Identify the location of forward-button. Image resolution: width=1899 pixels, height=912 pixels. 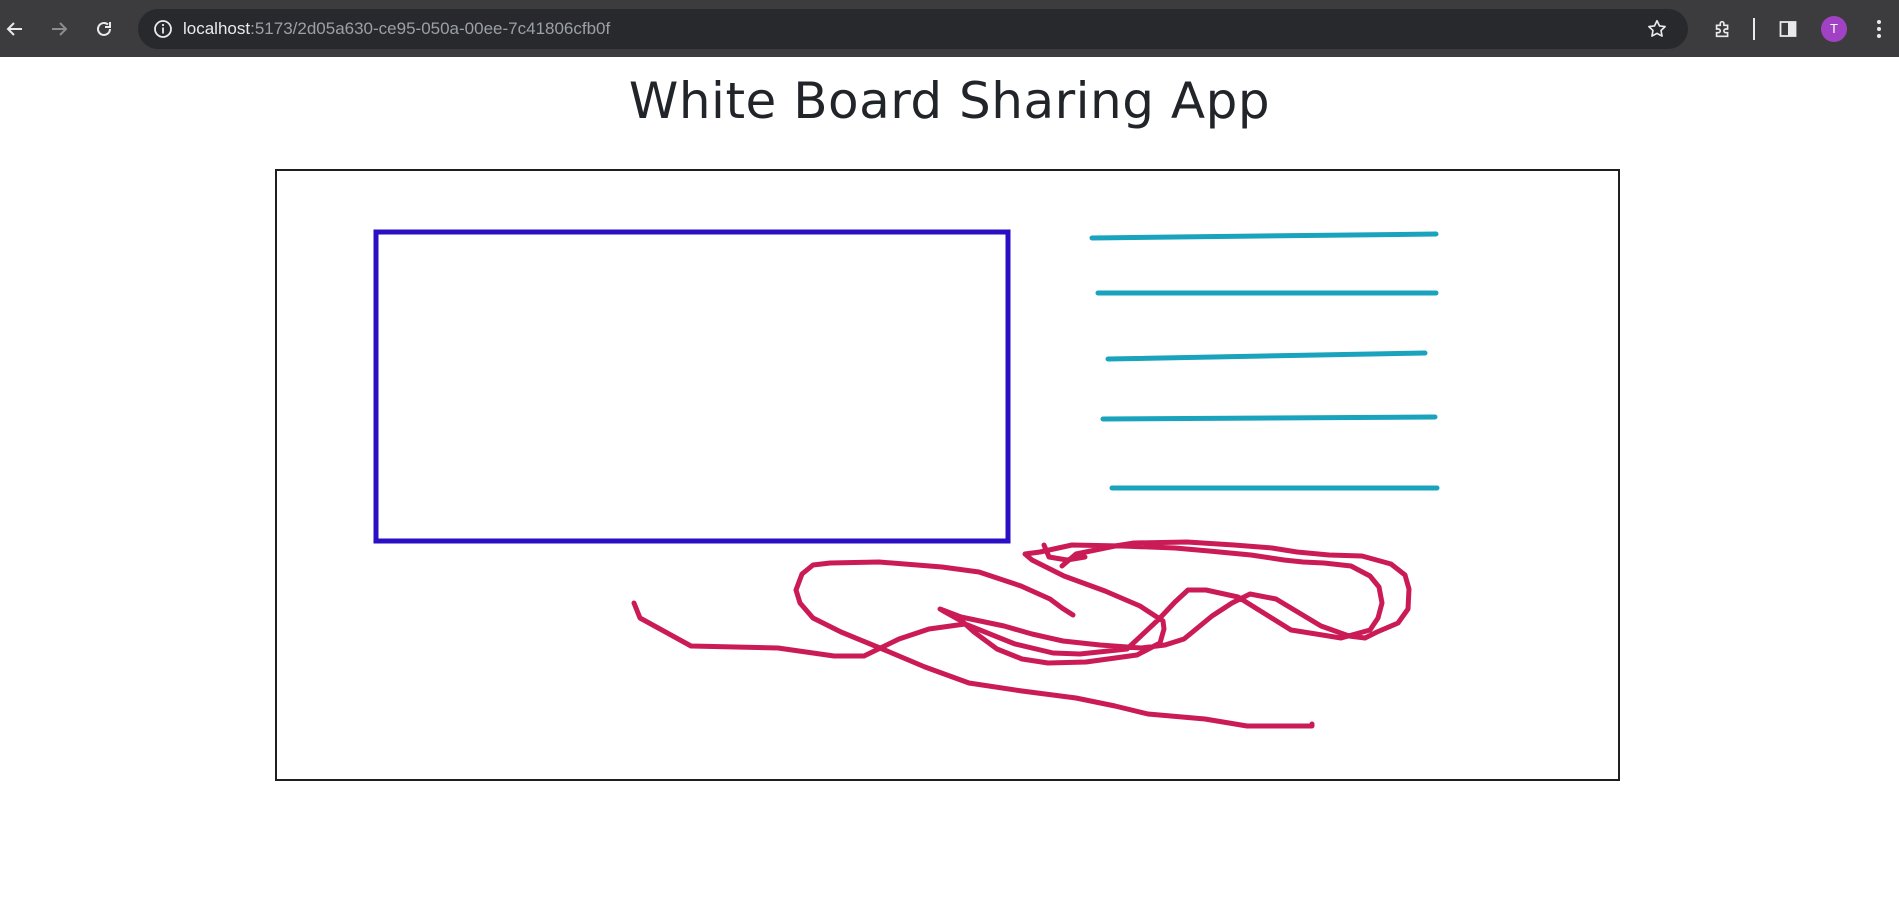
(59, 29).